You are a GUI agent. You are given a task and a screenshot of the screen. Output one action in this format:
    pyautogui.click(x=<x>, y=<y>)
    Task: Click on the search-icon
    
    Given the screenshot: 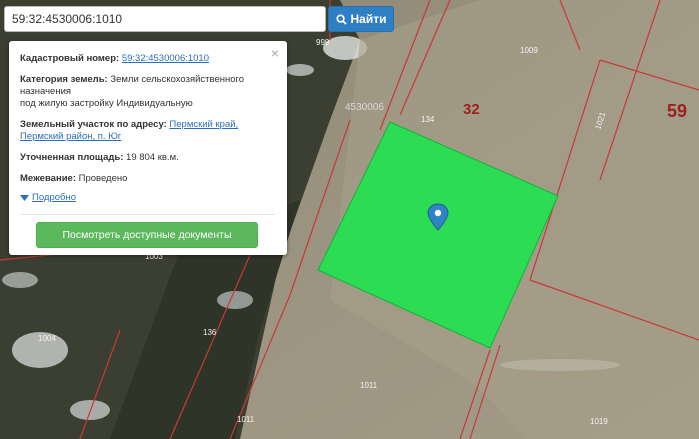 What is the action you would take?
    pyautogui.click(x=341, y=19)
    